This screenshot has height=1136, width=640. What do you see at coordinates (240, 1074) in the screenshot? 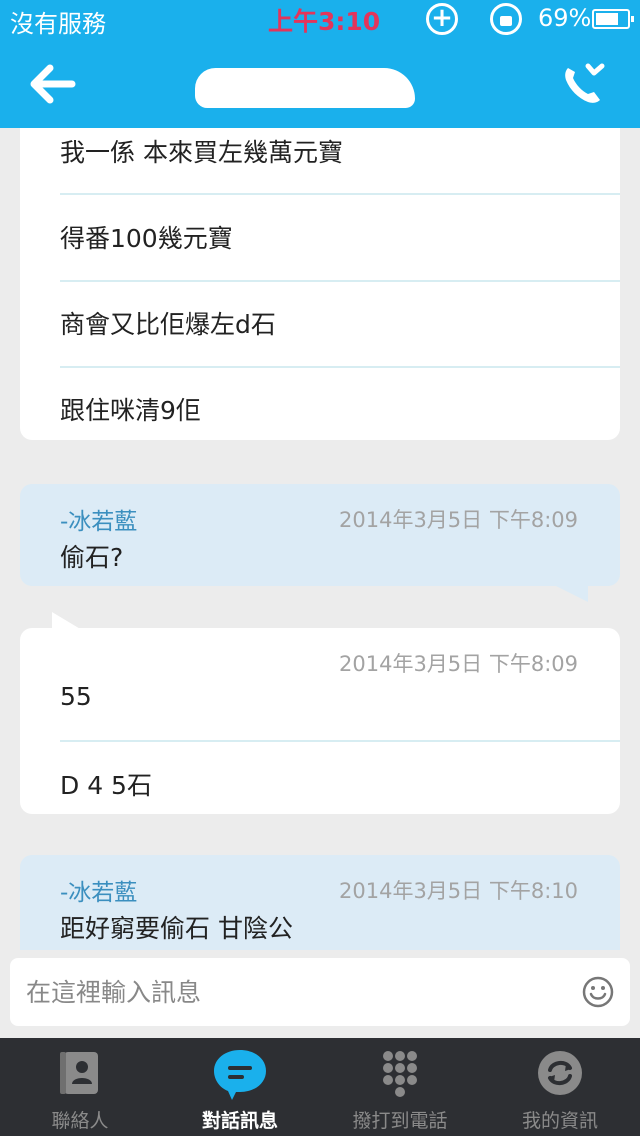
I see `chat-bubble-icon` at bounding box center [240, 1074].